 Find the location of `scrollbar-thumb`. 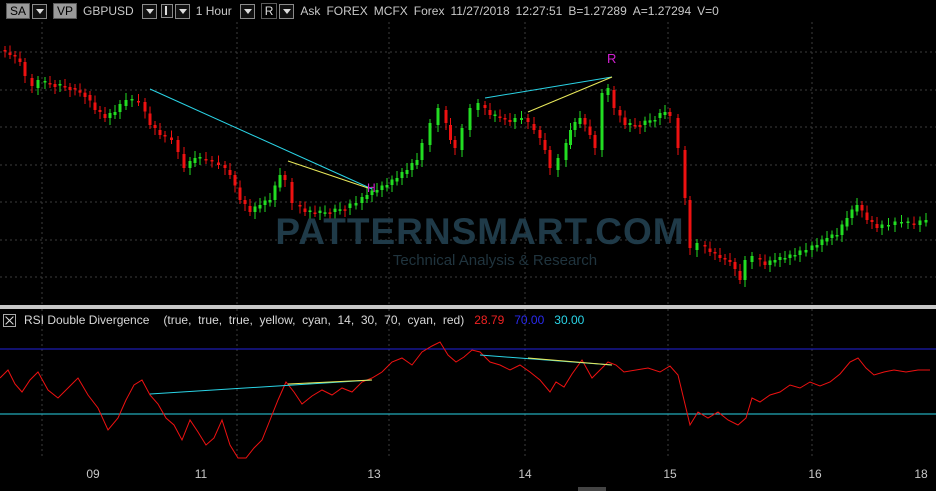

scrollbar-thumb is located at coordinates (592, 489).